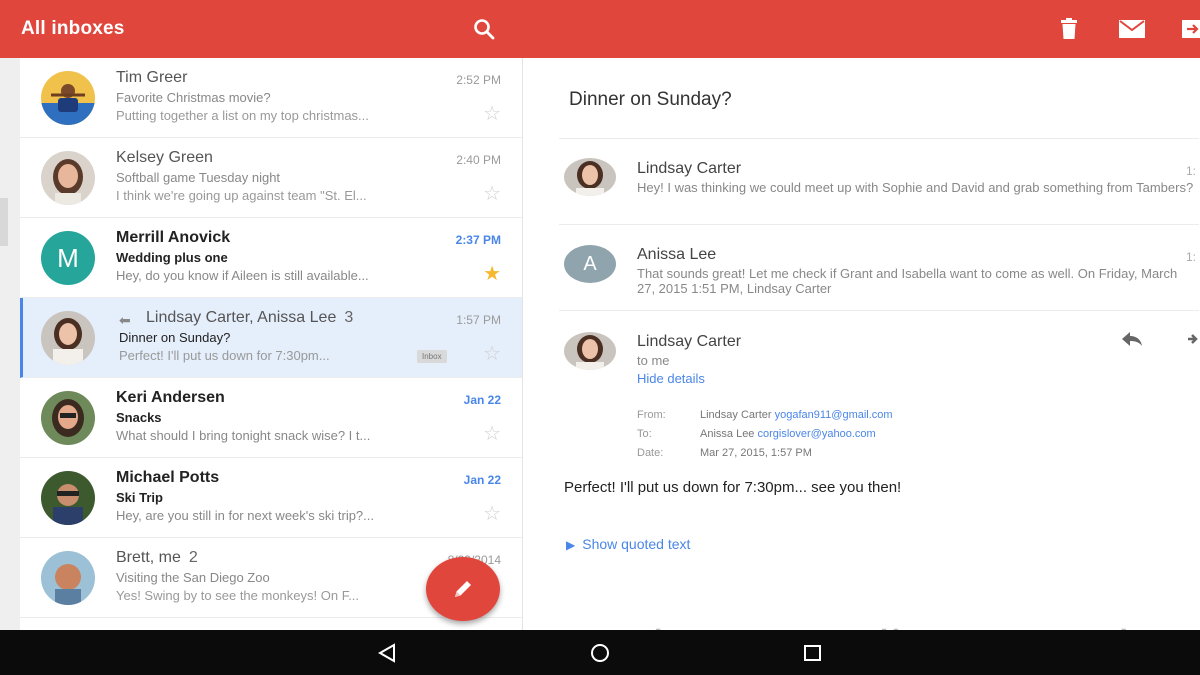 The width and height of the screenshot is (1200, 675). What do you see at coordinates (676, 255) in the screenshot?
I see `message-sender: Anissa Lee` at bounding box center [676, 255].